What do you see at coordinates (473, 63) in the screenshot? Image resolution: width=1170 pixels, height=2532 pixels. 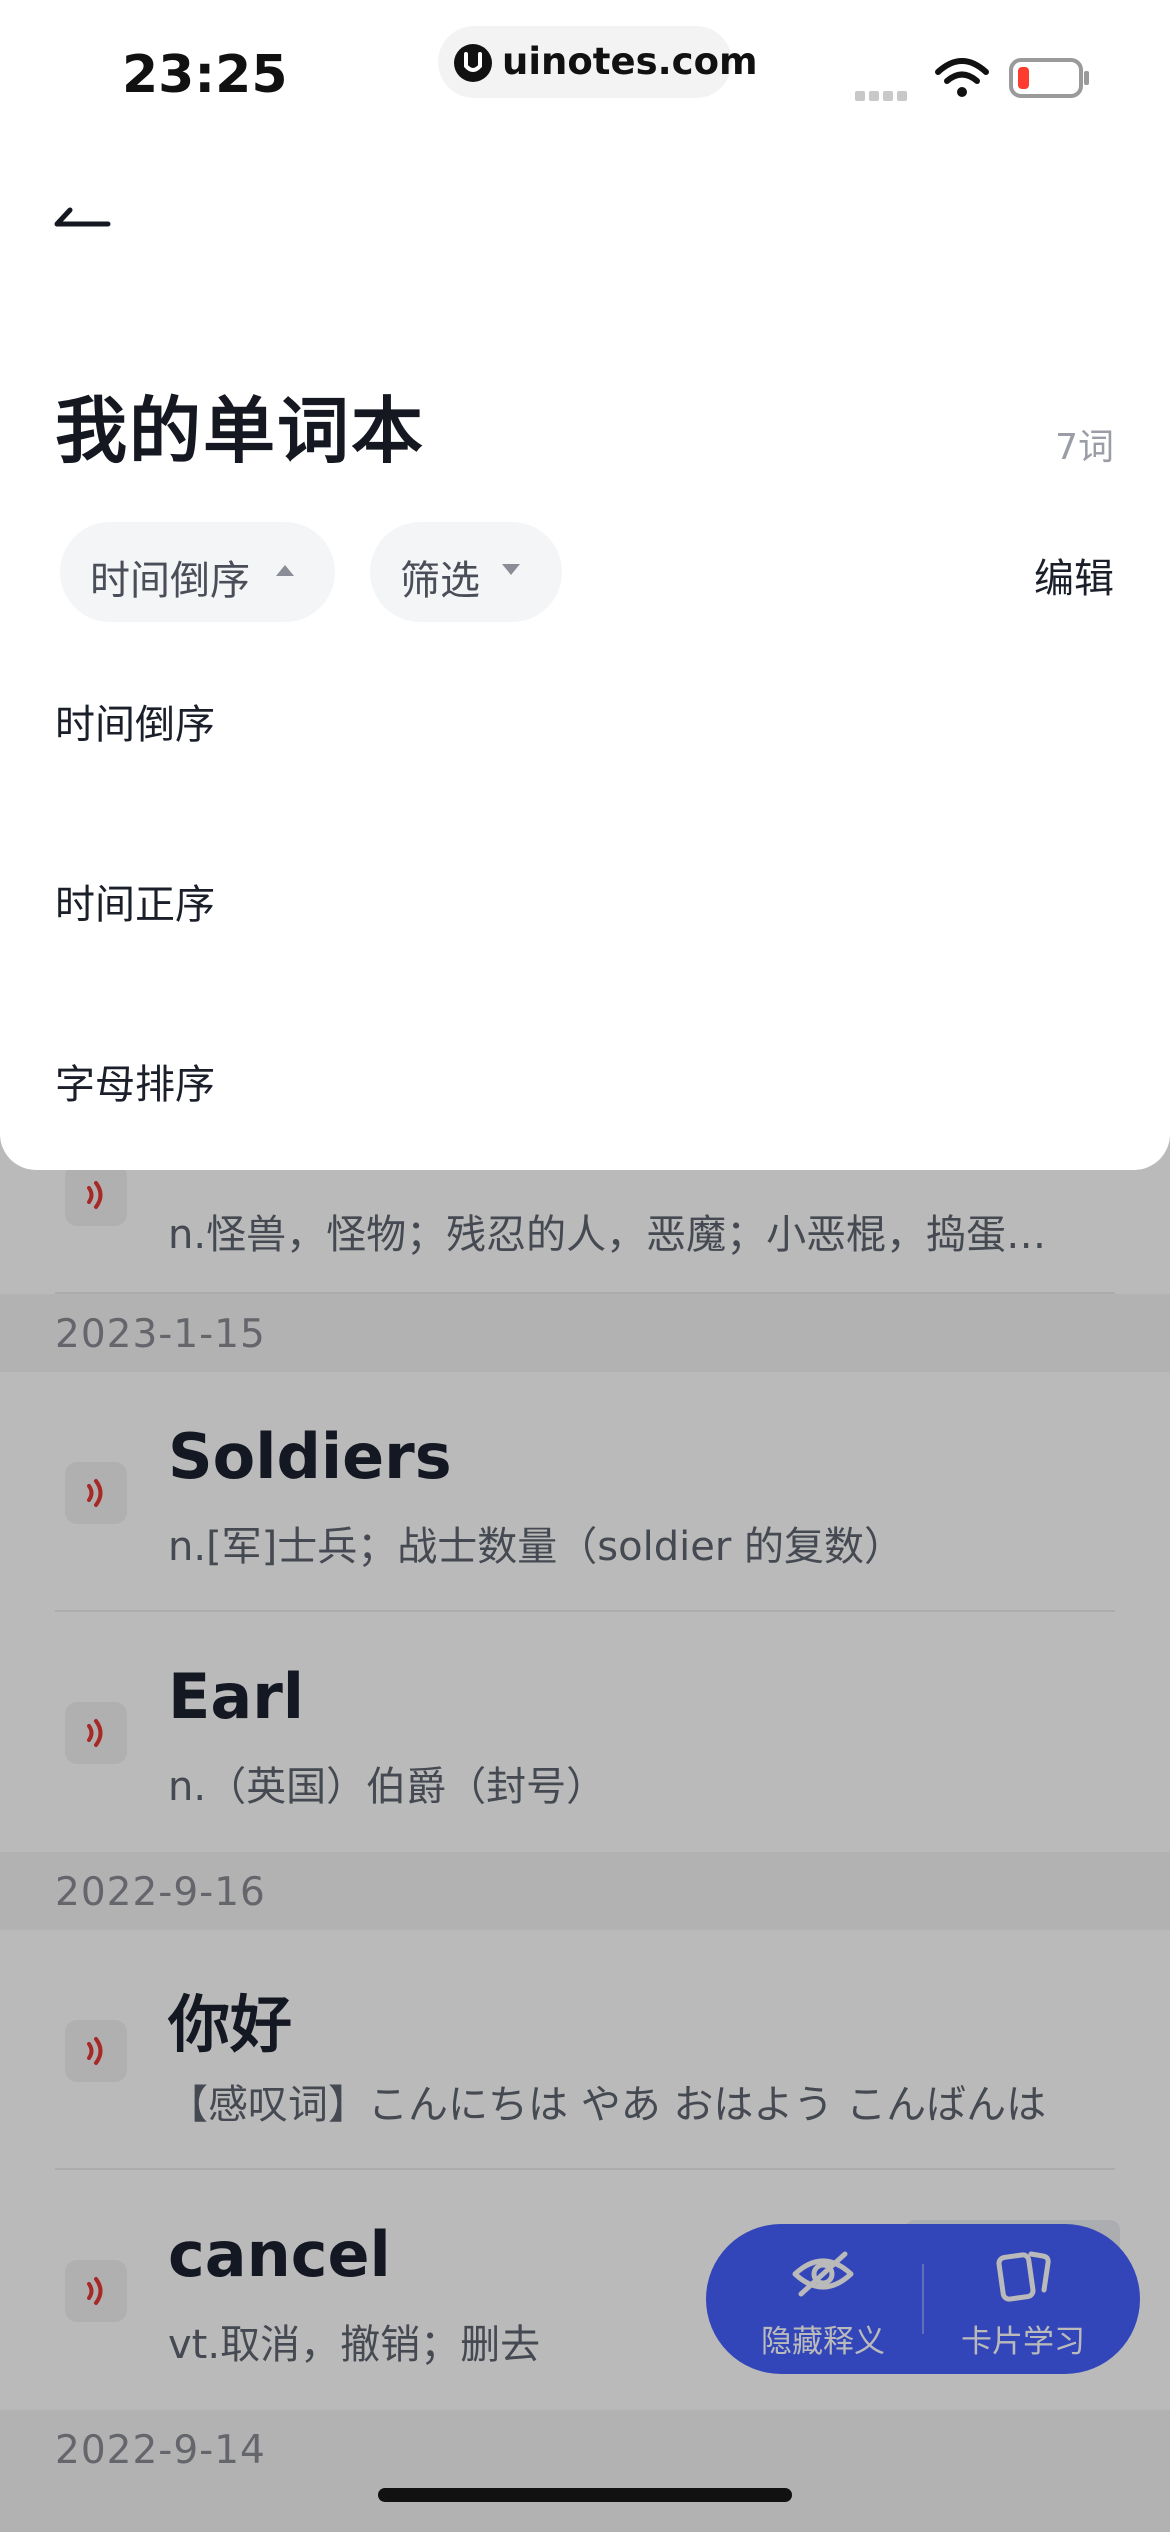 I see `site-logo-icon` at bounding box center [473, 63].